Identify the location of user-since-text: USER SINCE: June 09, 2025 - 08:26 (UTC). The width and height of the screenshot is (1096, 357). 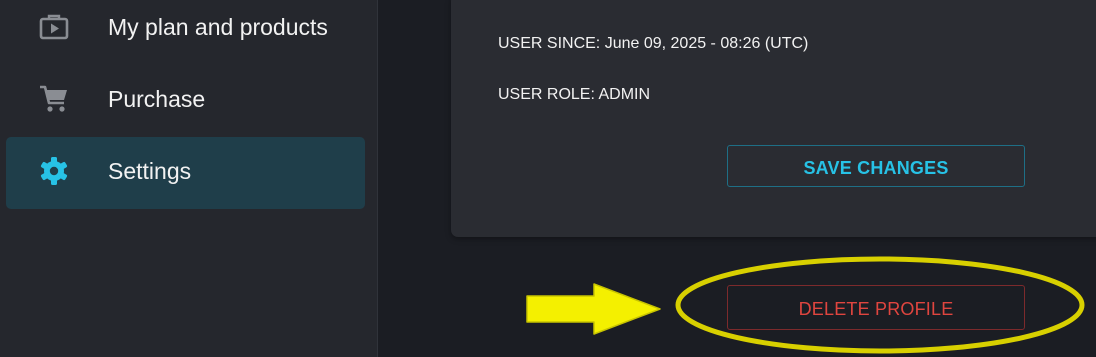
(653, 43).